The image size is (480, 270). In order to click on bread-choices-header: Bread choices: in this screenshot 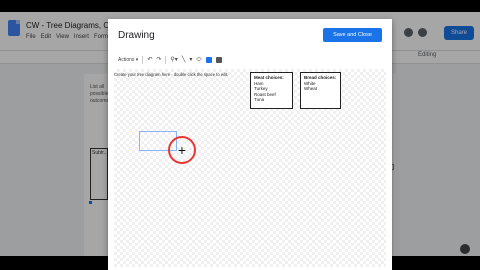, I will do `click(320, 77)`.